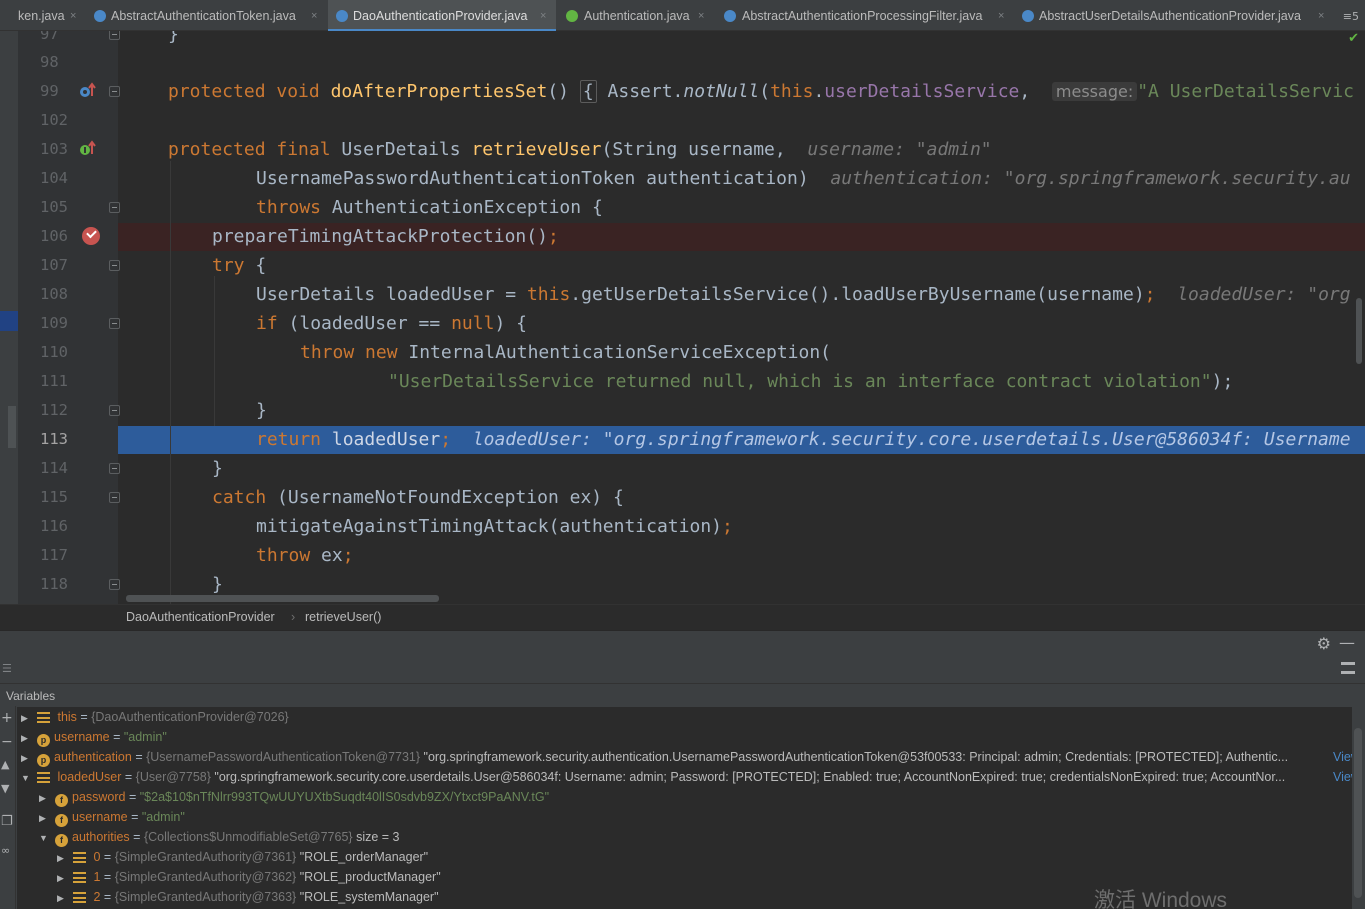 The height and width of the screenshot is (909, 1365). Describe the element at coordinates (510, 323) in the screenshot. I see `code-text: ) {` at that location.